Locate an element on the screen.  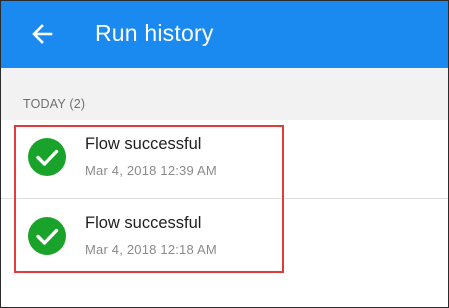
back-button is located at coordinates (42, 34).